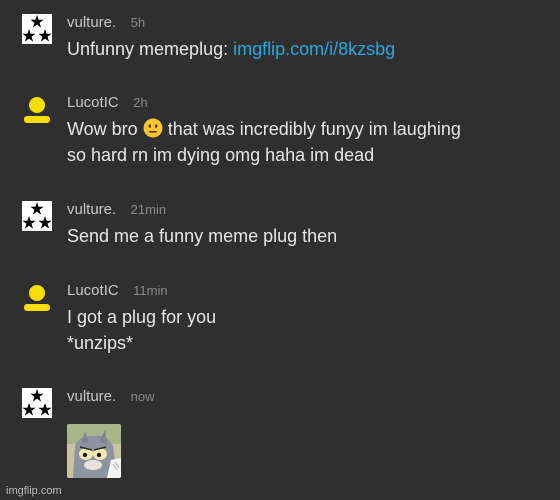  What do you see at coordinates (142, 396) in the screenshot?
I see `timestamp: now` at bounding box center [142, 396].